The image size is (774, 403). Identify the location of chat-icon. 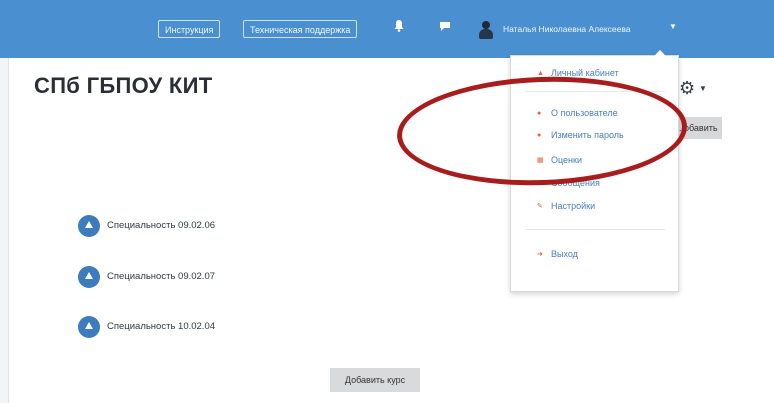
(445, 29).